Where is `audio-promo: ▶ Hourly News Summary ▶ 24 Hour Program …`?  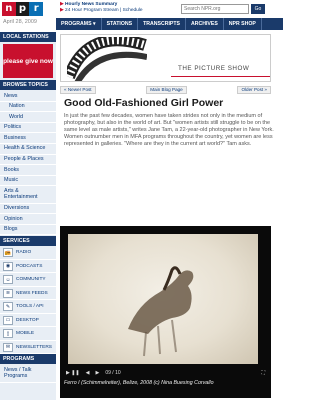
audio-promo: ▶ Hourly News Summary ▶ 24 Hour Program … is located at coordinates (101, 7).